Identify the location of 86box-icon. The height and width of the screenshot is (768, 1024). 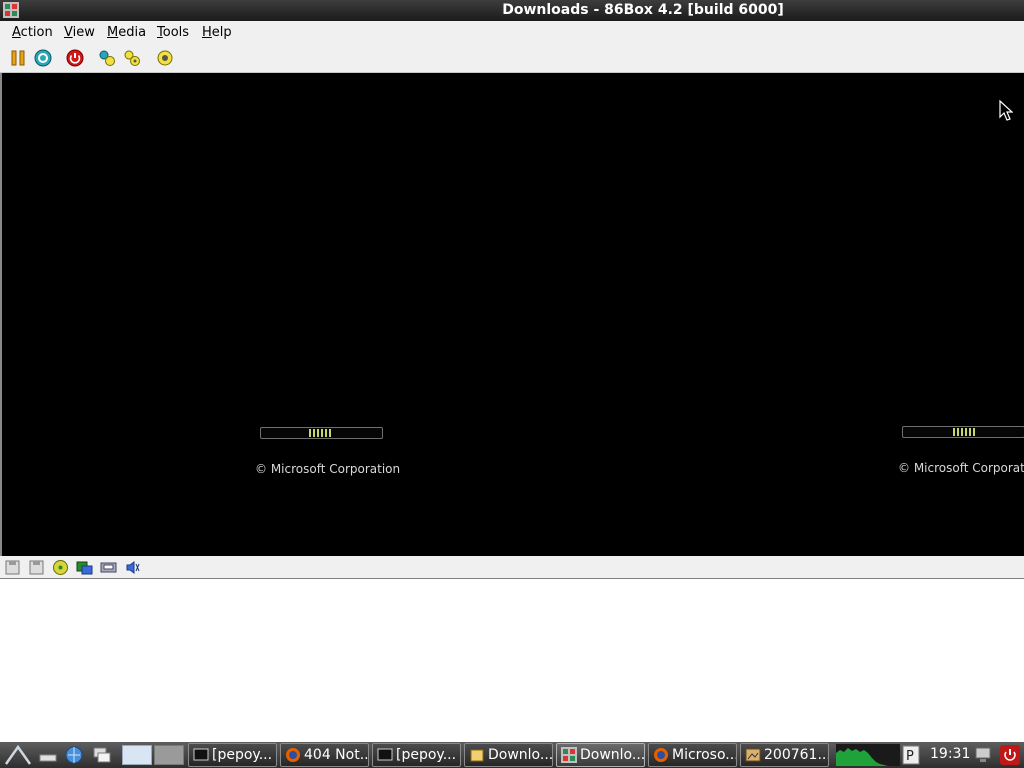
(569, 755).